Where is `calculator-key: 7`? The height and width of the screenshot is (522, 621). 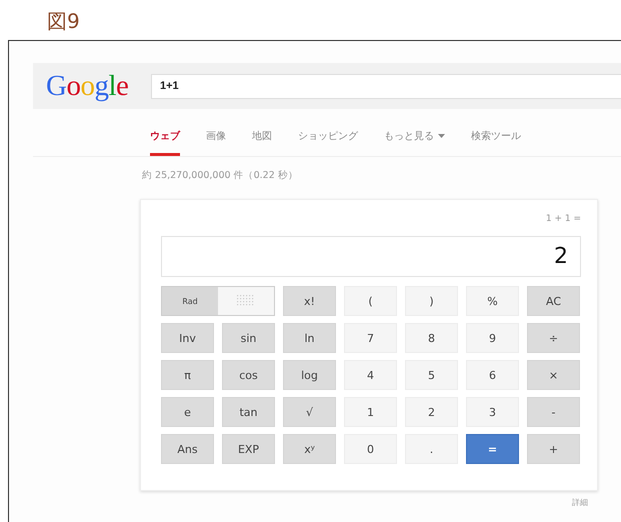 calculator-key: 7 is located at coordinates (370, 338).